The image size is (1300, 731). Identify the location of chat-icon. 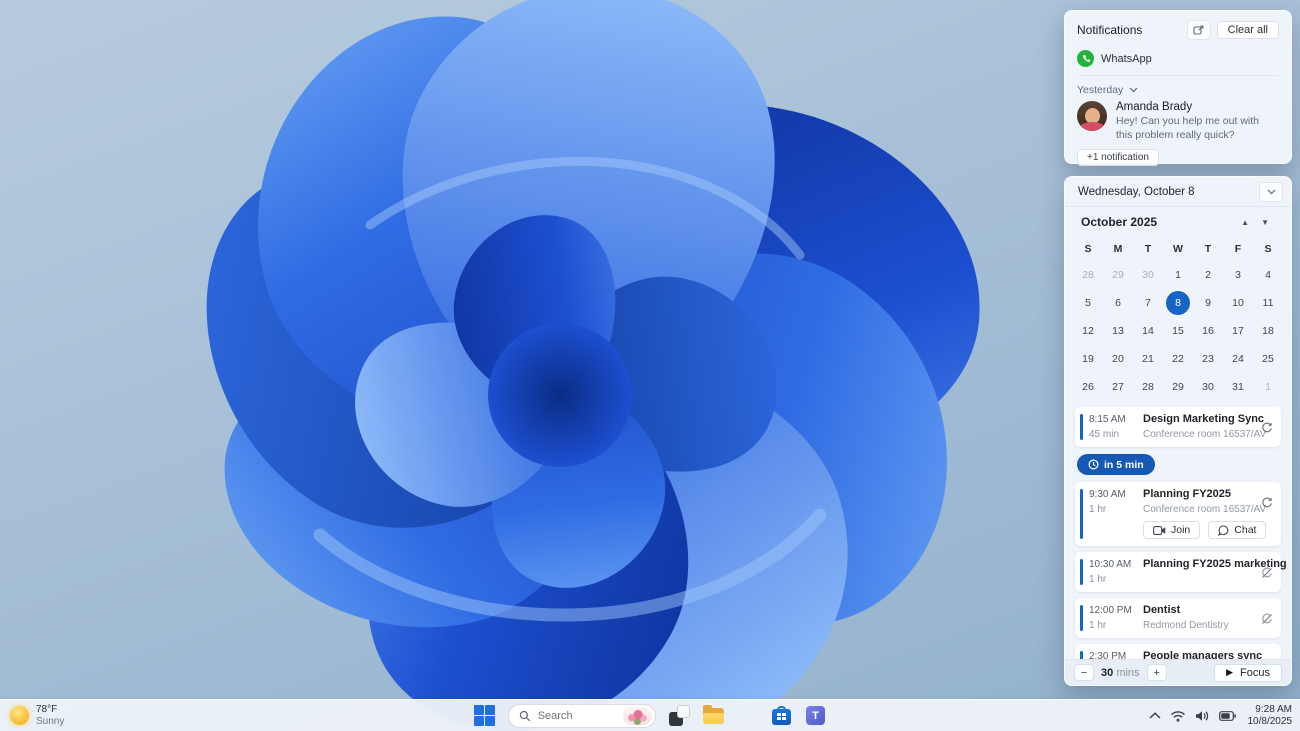
(1223, 530).